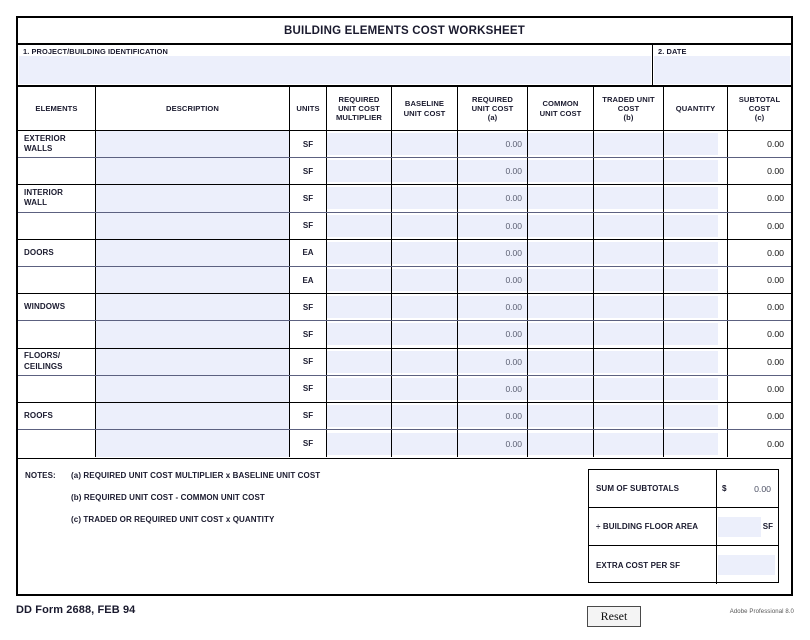 Image resolution: width=810 pixels, height=640 pixels. Describe the element at coordinates (739, 526) in the screenshot. I see `building-floor-area-input` at that location.